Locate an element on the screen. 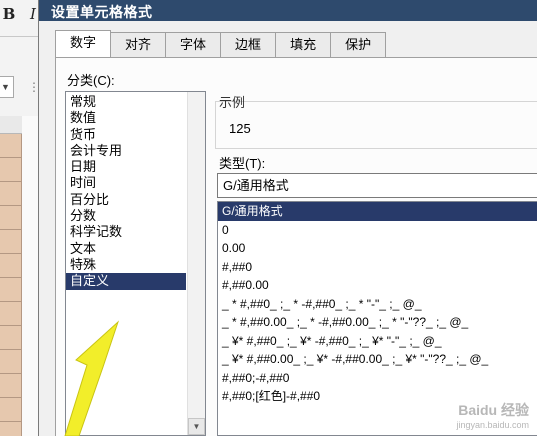 The height and width of the screenshot is (436, 537). annotation-arrow-shape is located at coordinates (92, 378).